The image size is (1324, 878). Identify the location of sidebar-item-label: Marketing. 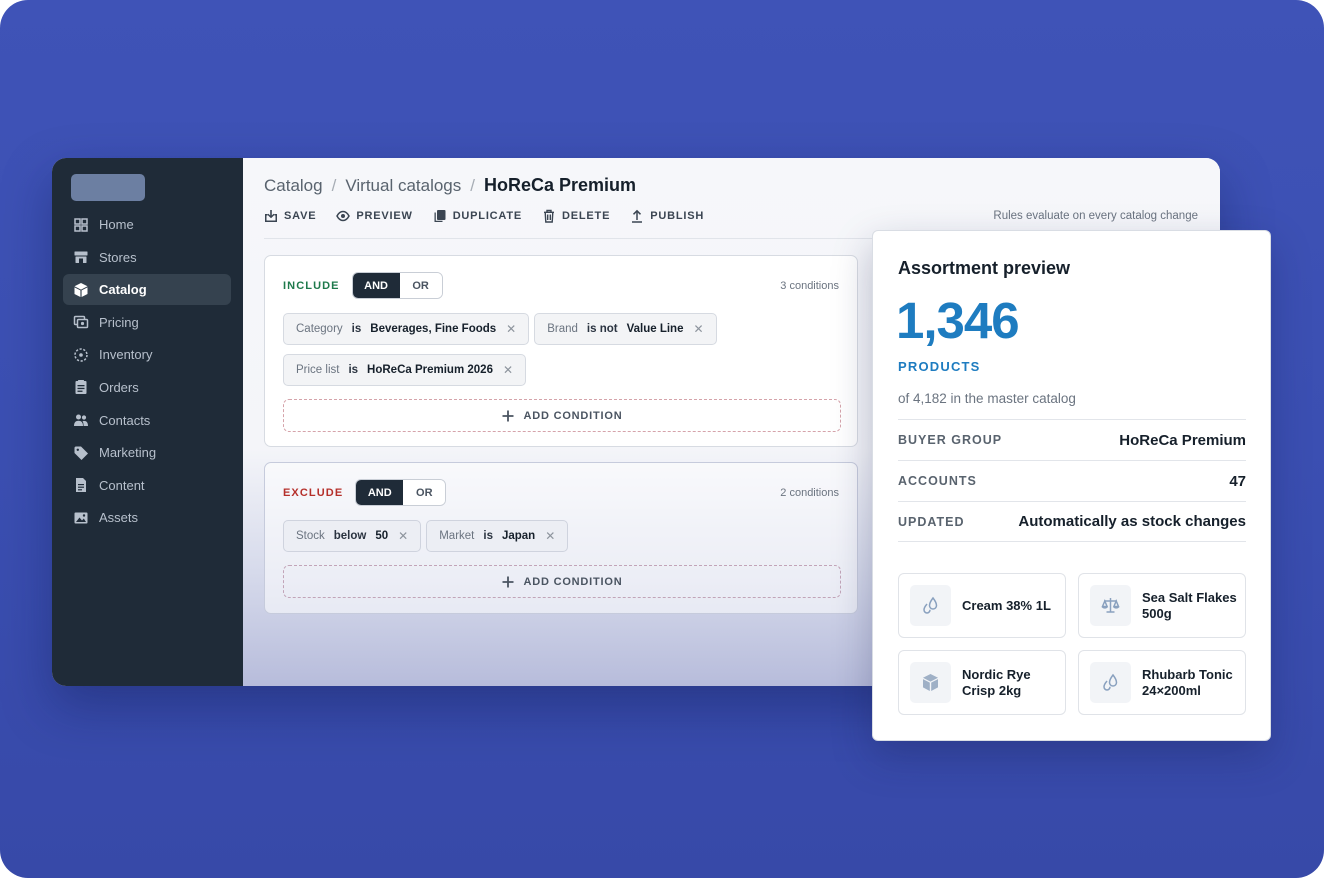
(128, 453).